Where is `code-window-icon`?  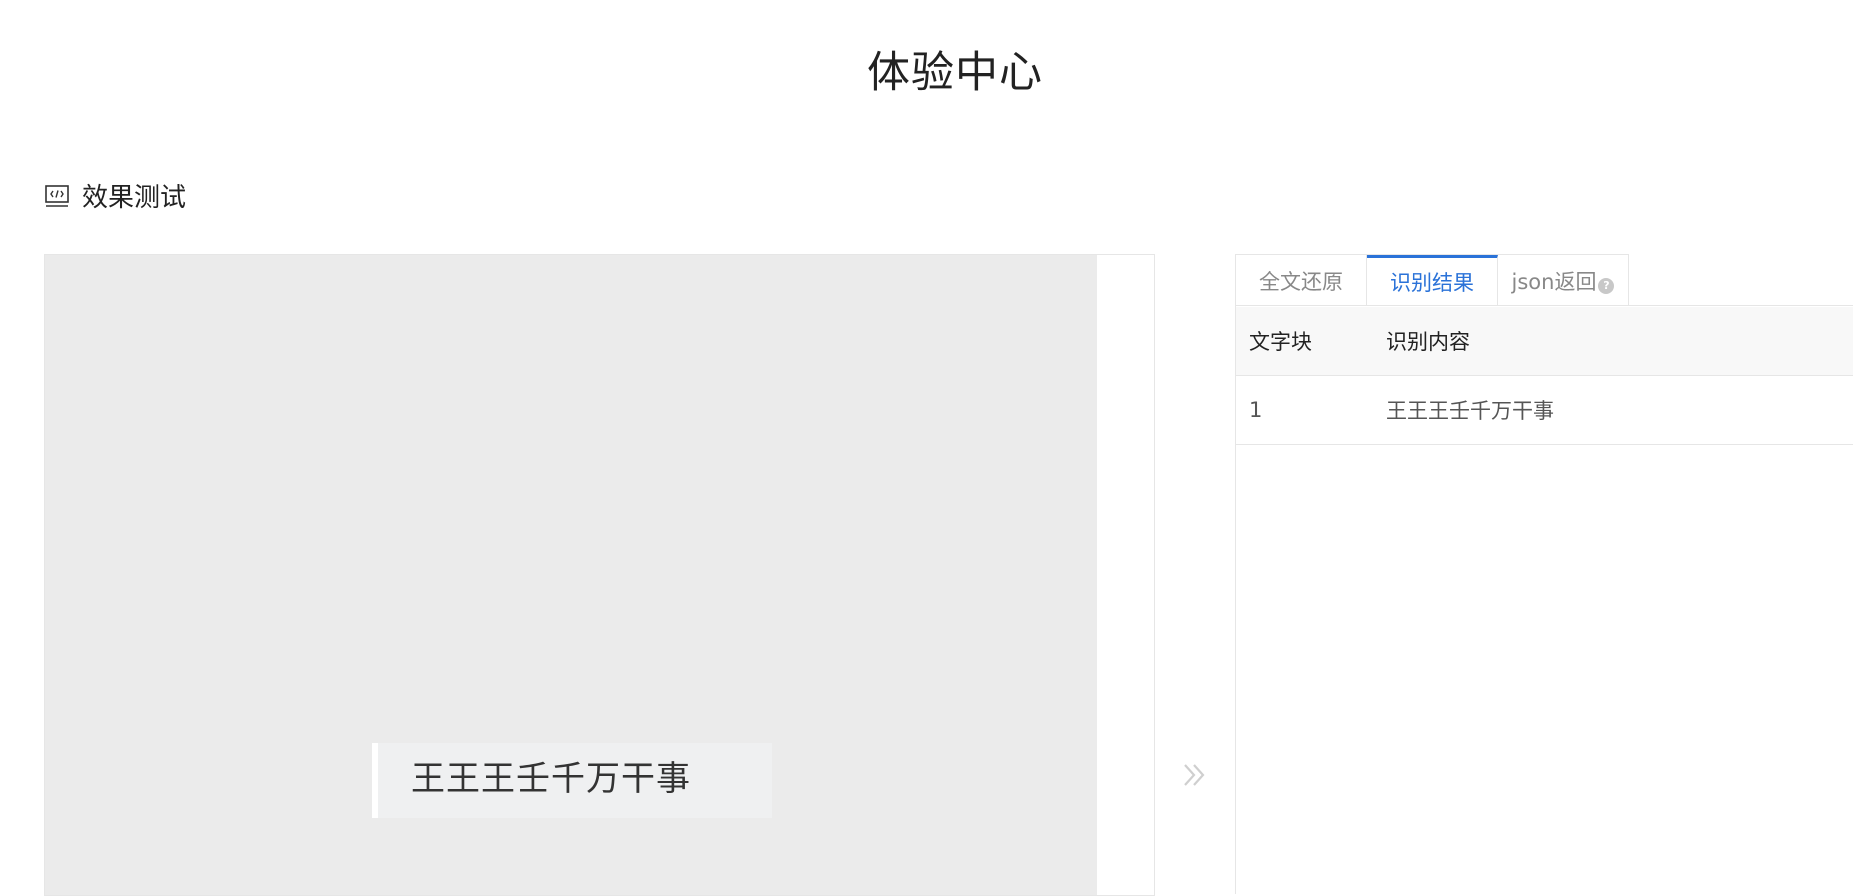 code-window-icon is located at coordinates (57, 195).